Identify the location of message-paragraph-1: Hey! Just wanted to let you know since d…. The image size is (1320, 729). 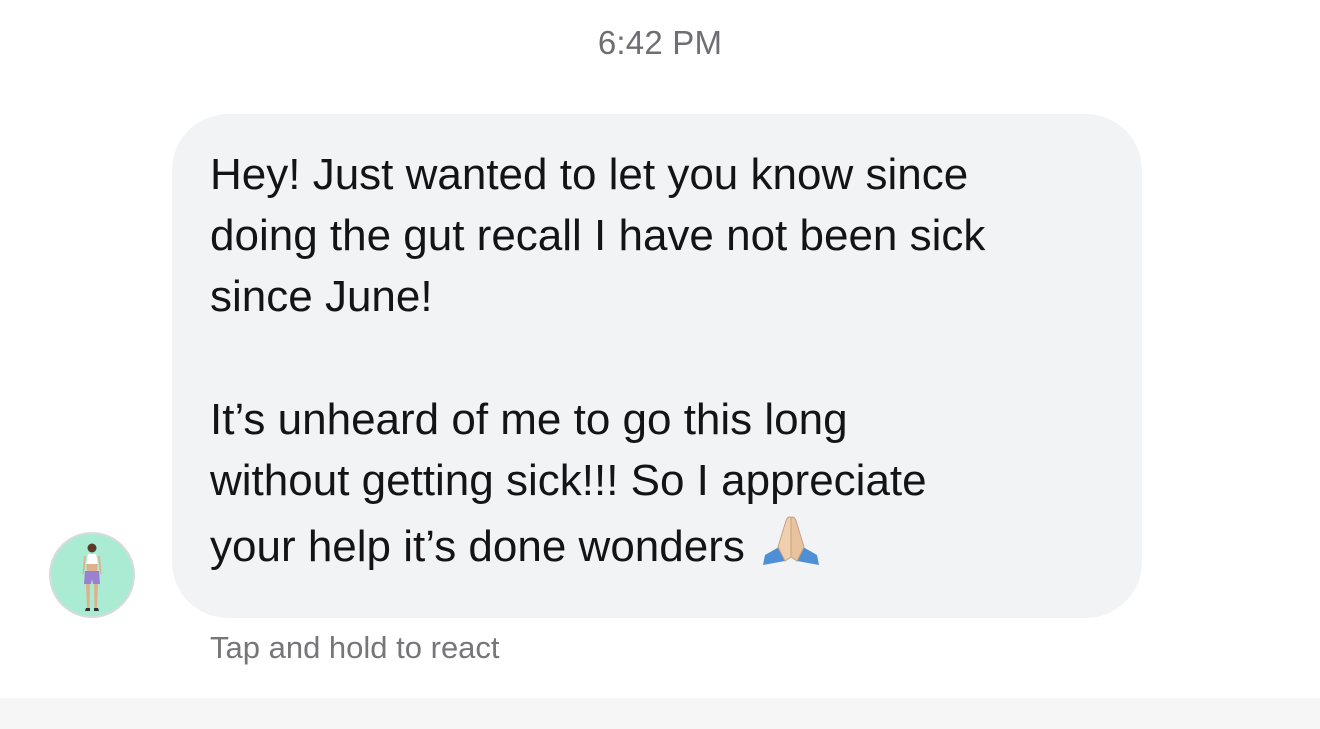
(598, 235).